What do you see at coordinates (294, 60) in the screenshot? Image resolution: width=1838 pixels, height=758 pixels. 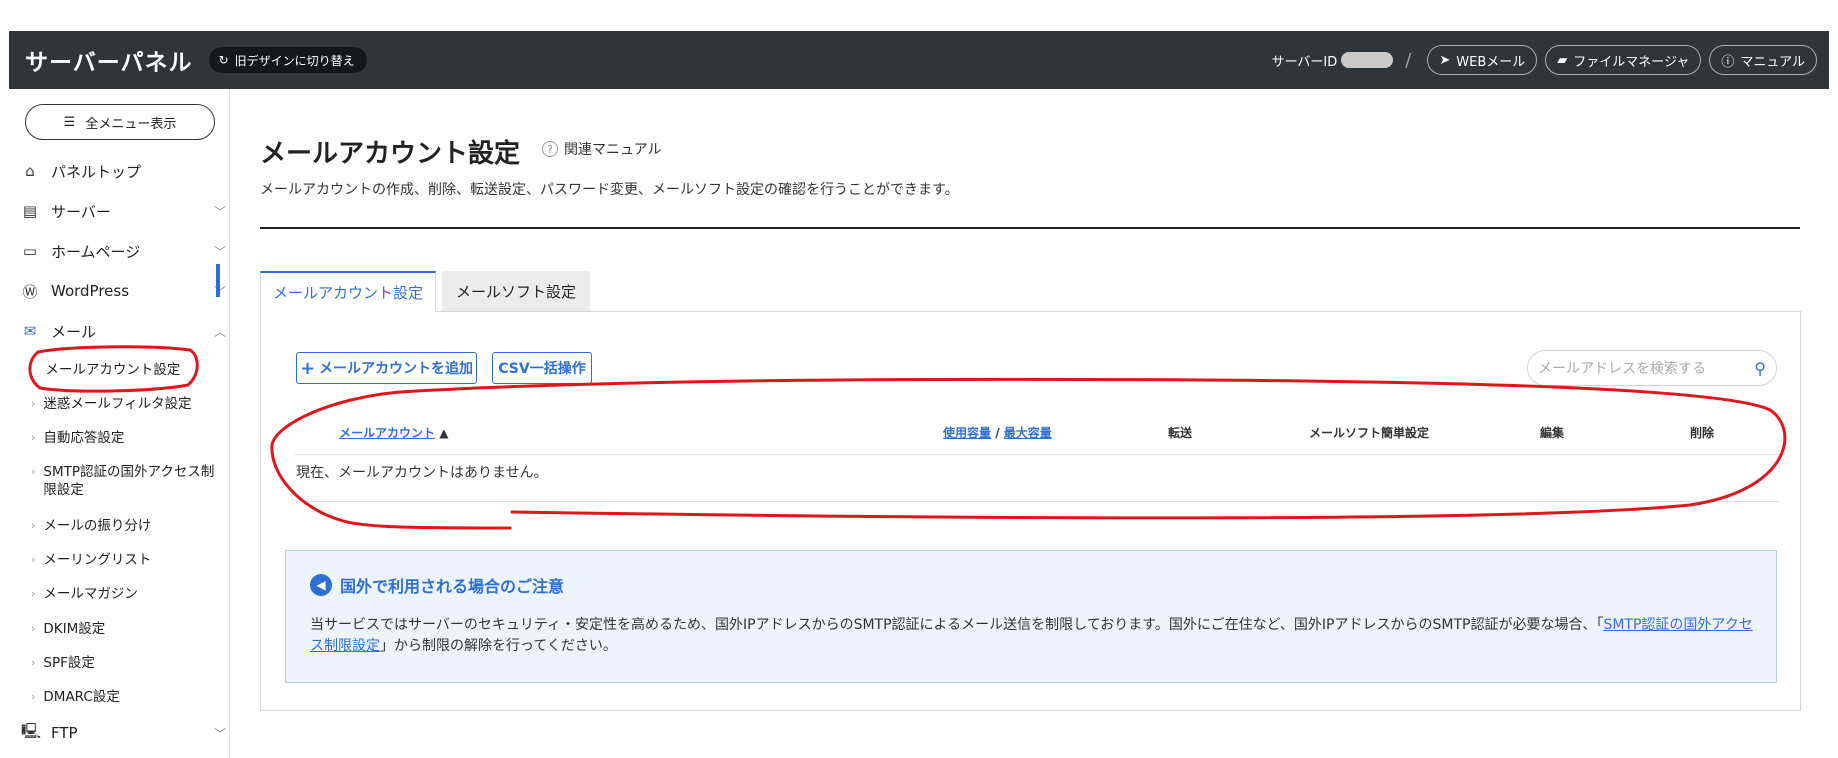 I see `switch-design-label: 旧デザインに切り替え` at bounding box center [294, 60].